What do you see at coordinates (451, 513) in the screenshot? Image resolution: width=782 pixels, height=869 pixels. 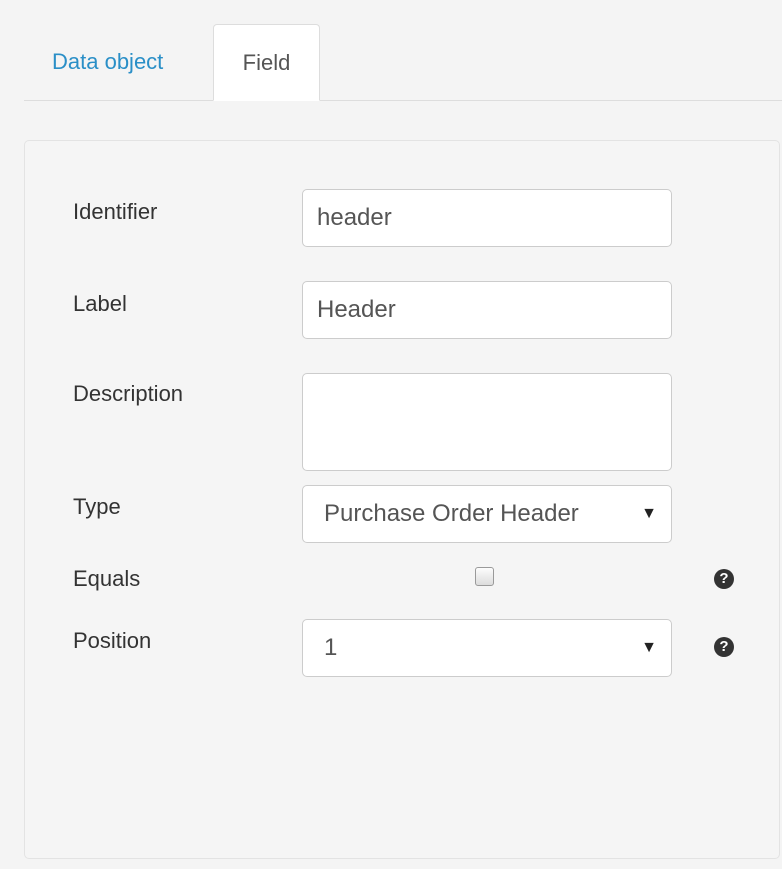 I see `type-select-value: Purchase Order Header` at bounding box center [451, 513].